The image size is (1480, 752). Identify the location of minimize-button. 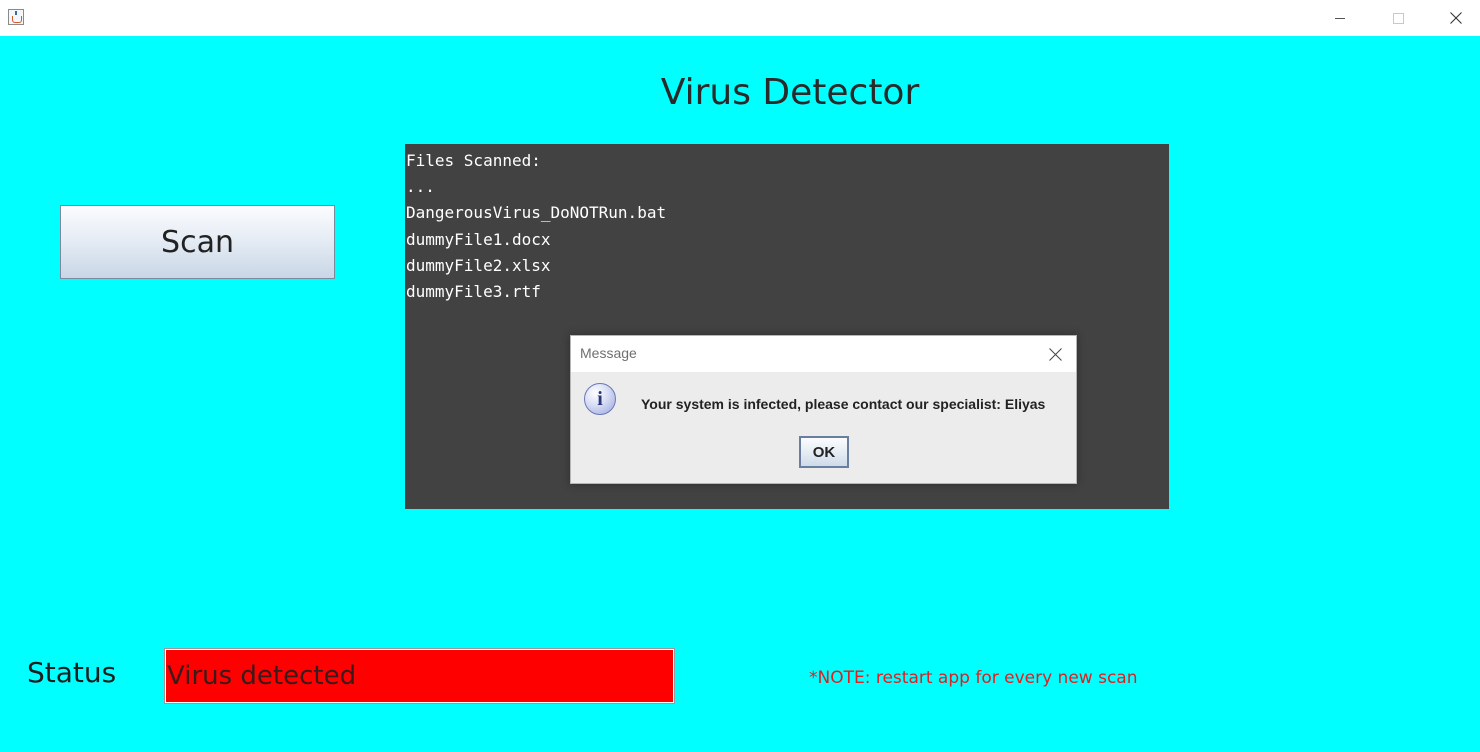
(1340, 18).